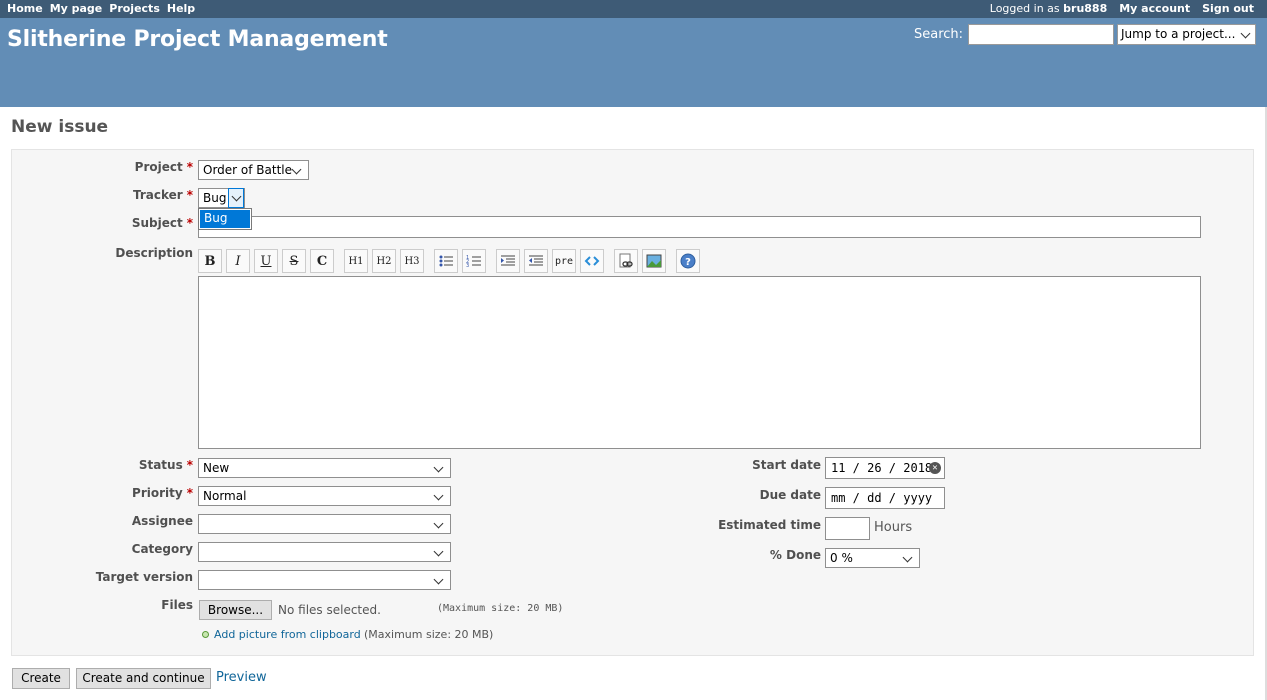 The width and height of the screenshot is (1267, 700). What do you see at coordinates (210, 261) in the screenshot?
I see `bold-button: B` at bounding box center [210, 261].